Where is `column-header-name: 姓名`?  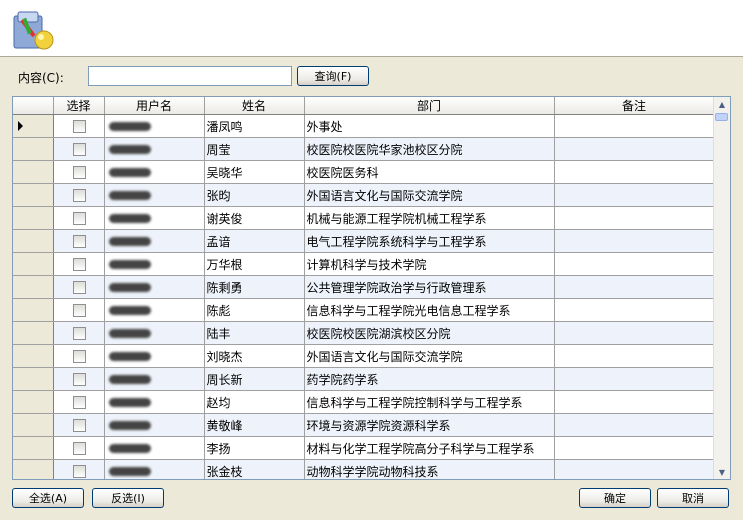
column-header-name: 姓名 is located at coordinates (254, 106).